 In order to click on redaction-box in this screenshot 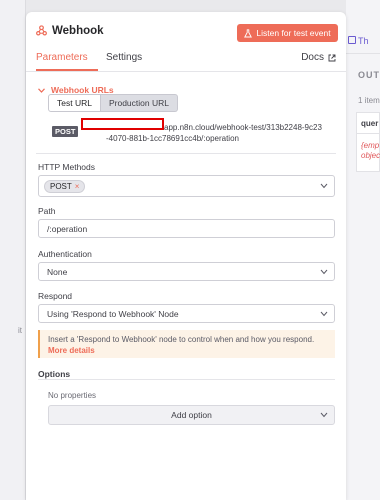, I will do `click(122, 124)`.